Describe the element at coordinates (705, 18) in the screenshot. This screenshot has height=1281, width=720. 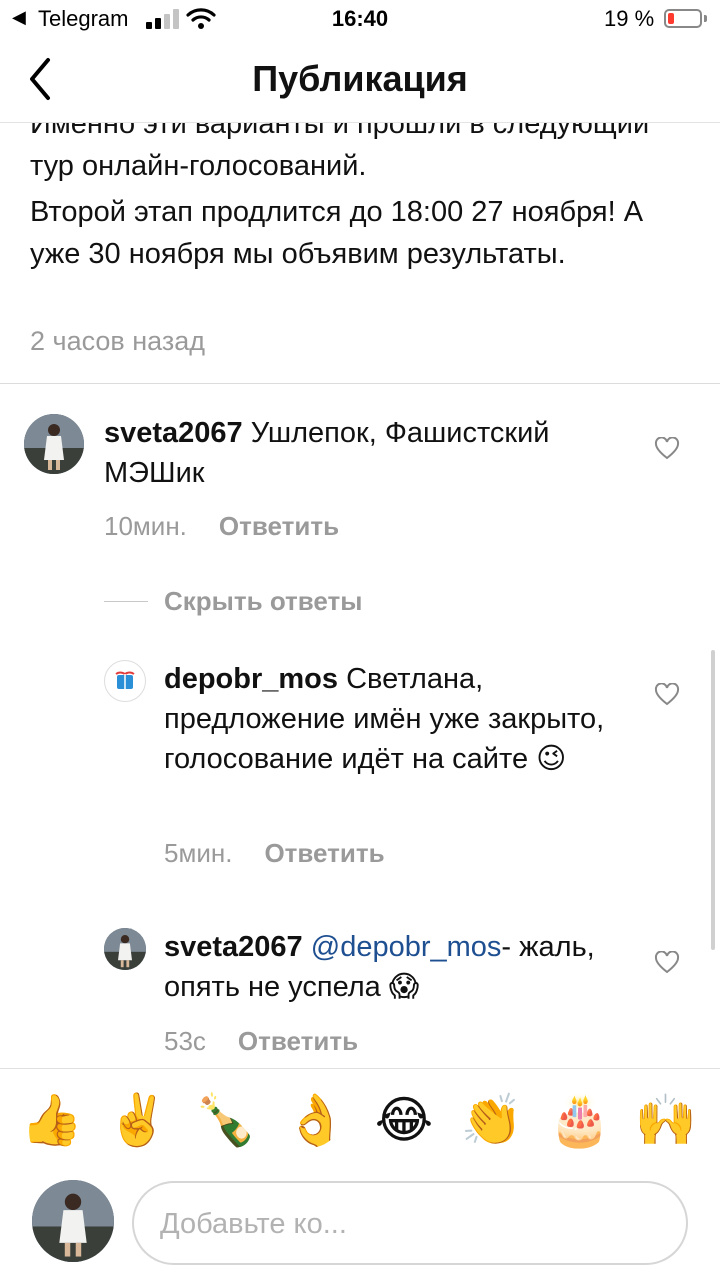
I see `battery-cap` at that location.